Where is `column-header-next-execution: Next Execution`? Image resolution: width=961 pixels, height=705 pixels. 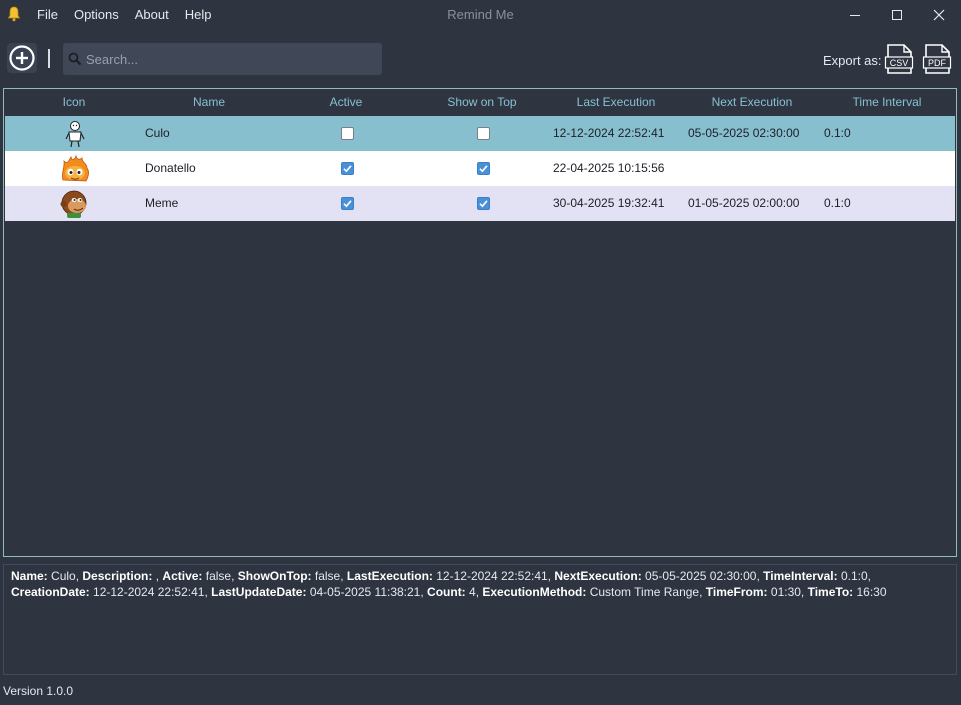 column-header-next-execution: Next Execution is located at coordinates (752, 102).